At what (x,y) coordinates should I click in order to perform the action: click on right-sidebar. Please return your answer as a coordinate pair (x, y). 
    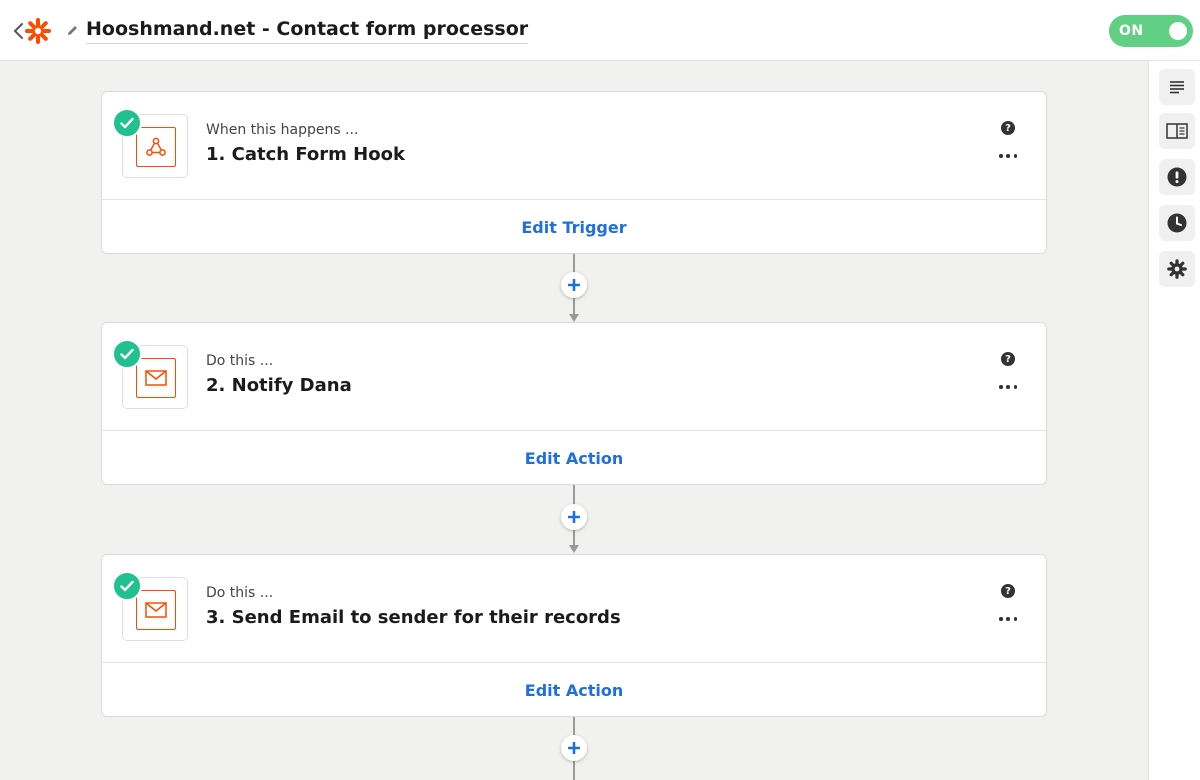
    Looking at the image, I should click on (1174, 420).